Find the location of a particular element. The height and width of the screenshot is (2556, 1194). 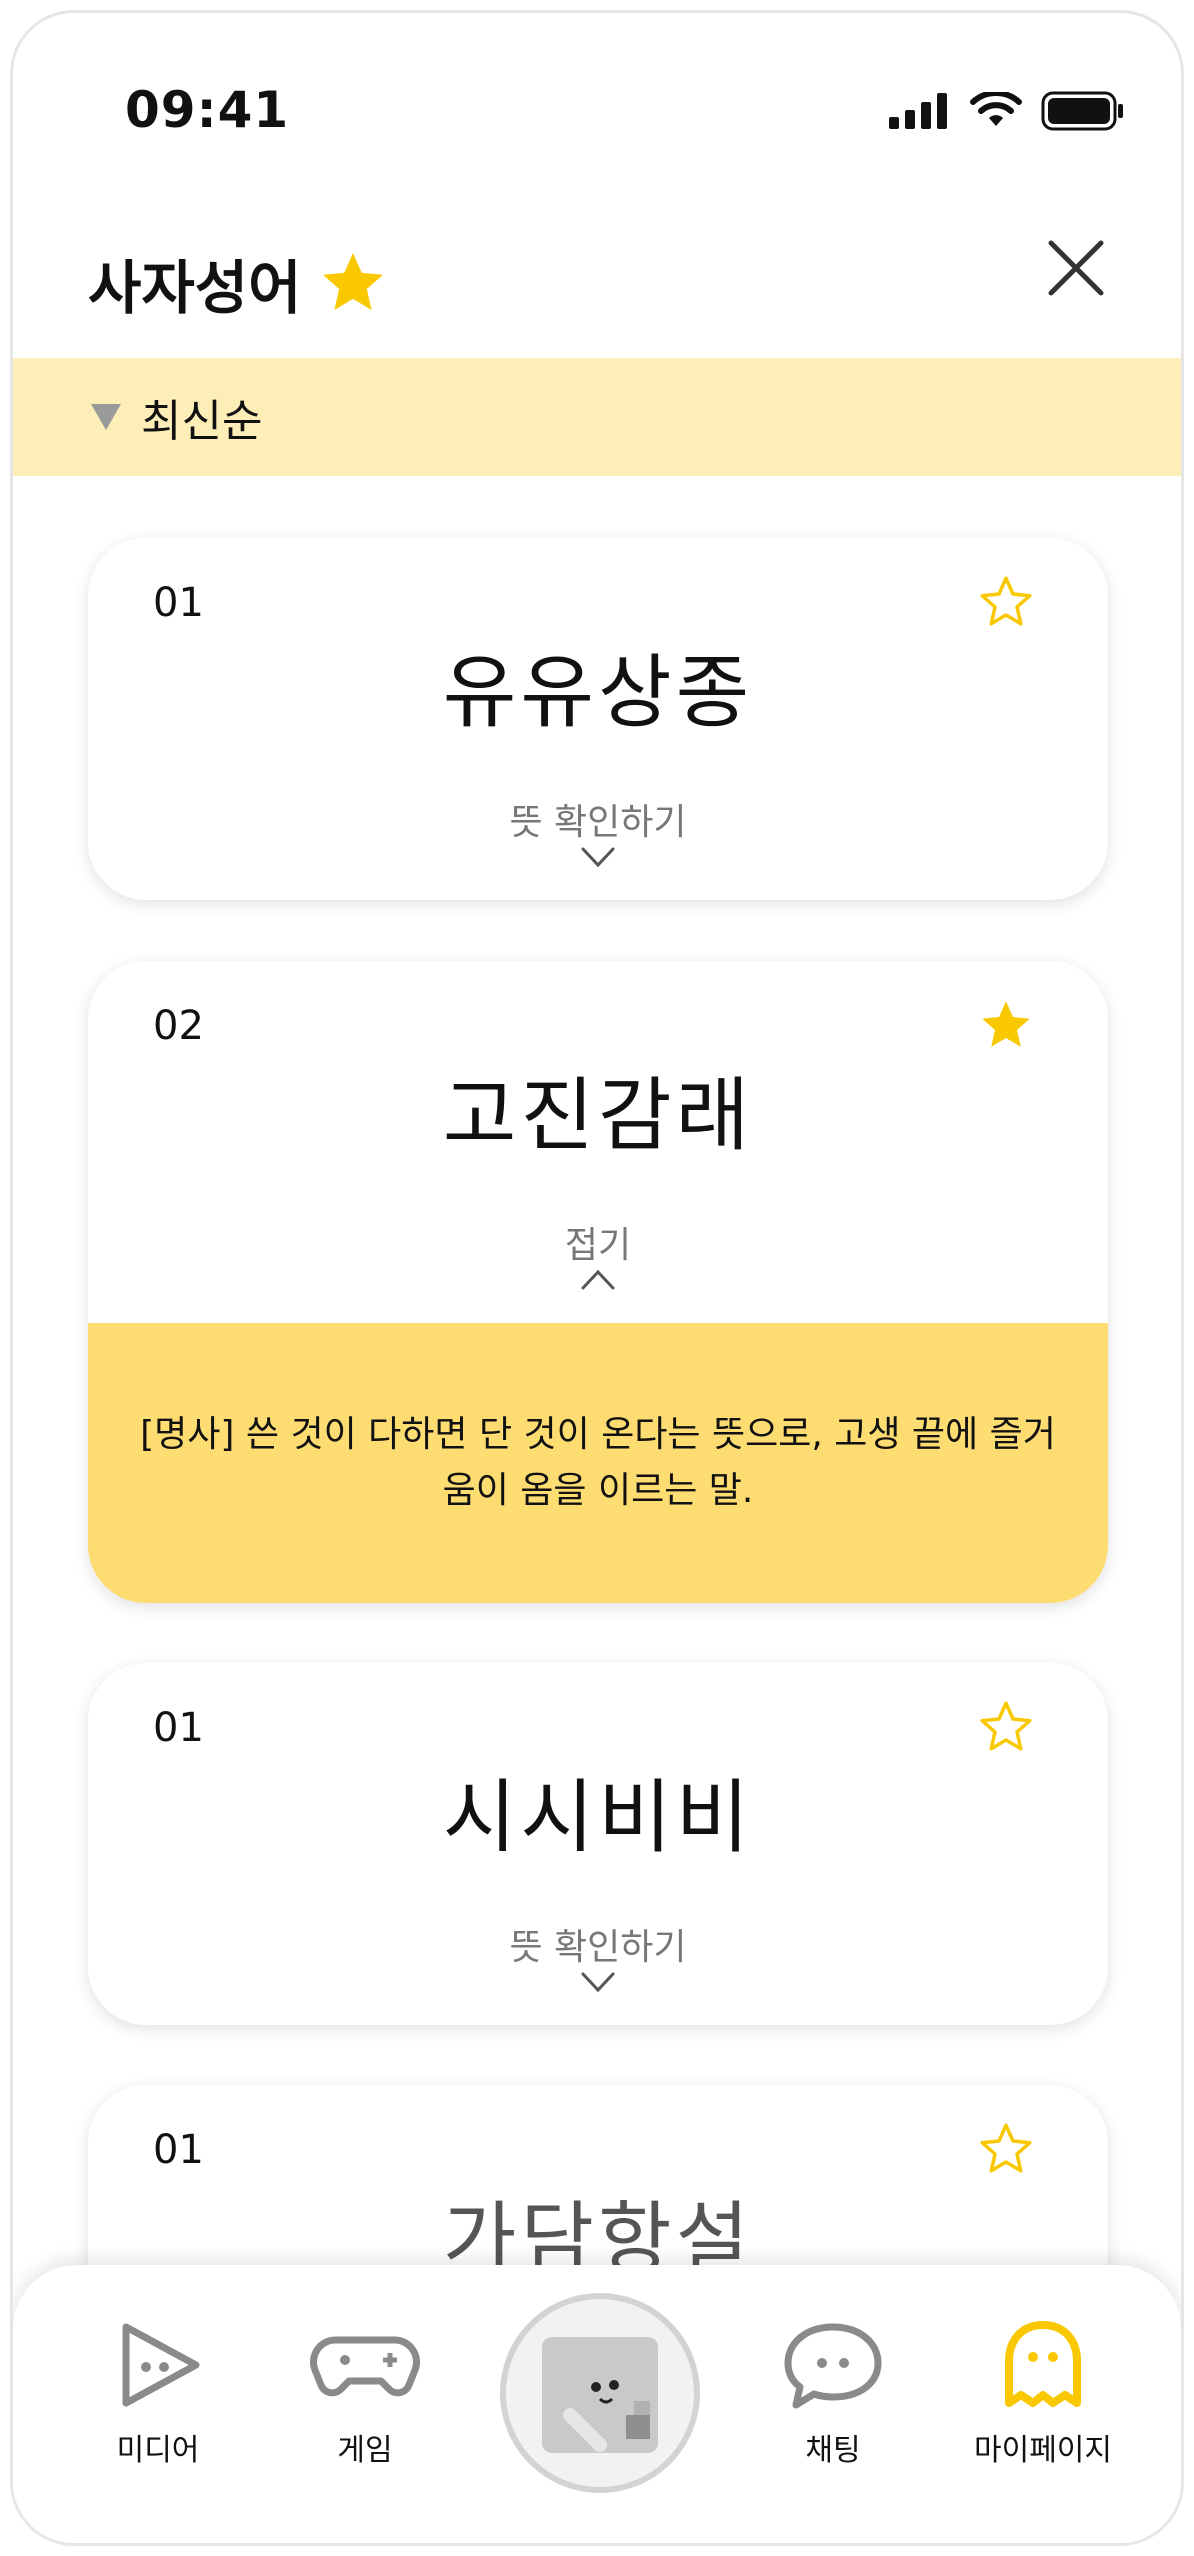

page-title: 사자성어 is located at coordinates (238, 283).